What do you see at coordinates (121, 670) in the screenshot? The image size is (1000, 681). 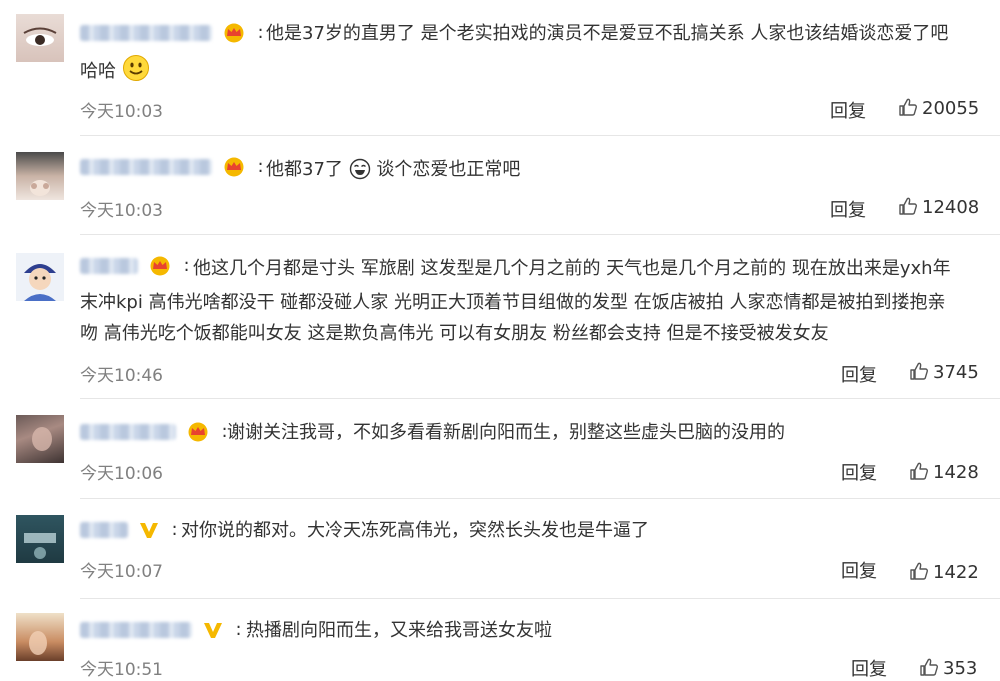 I see `comment-time: 今天10:51` at bounding box center [121, 670].